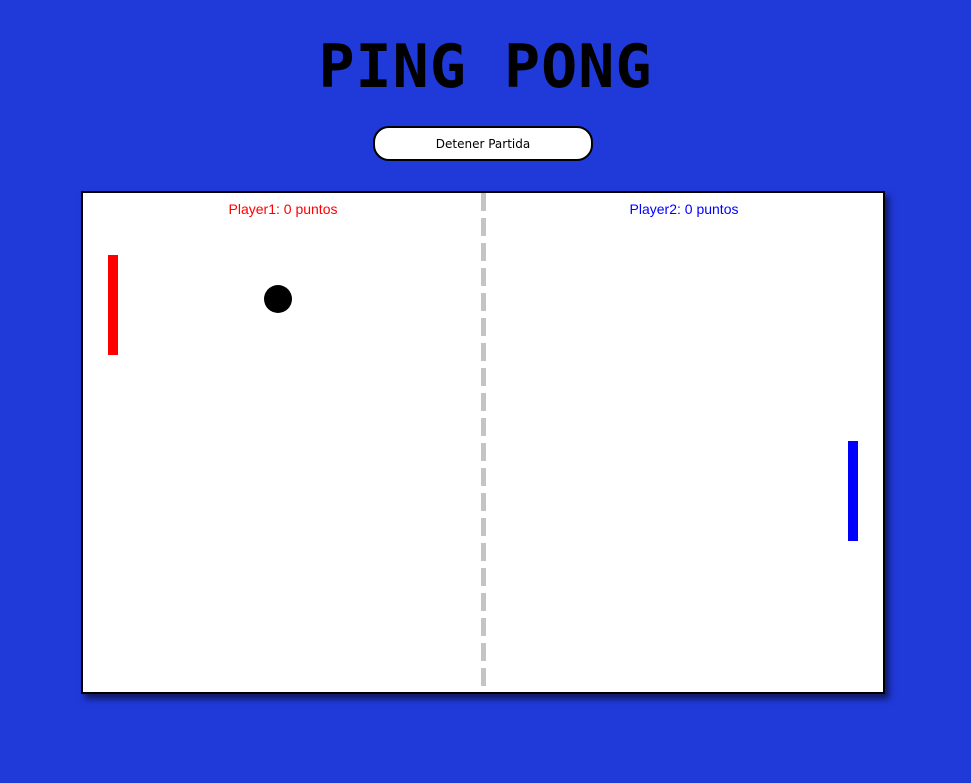 The image size is (971, 783). What do you see at coordinates (113, 305) in the screenshot?
I see `left-paddle` at bounding box center [113, 305].